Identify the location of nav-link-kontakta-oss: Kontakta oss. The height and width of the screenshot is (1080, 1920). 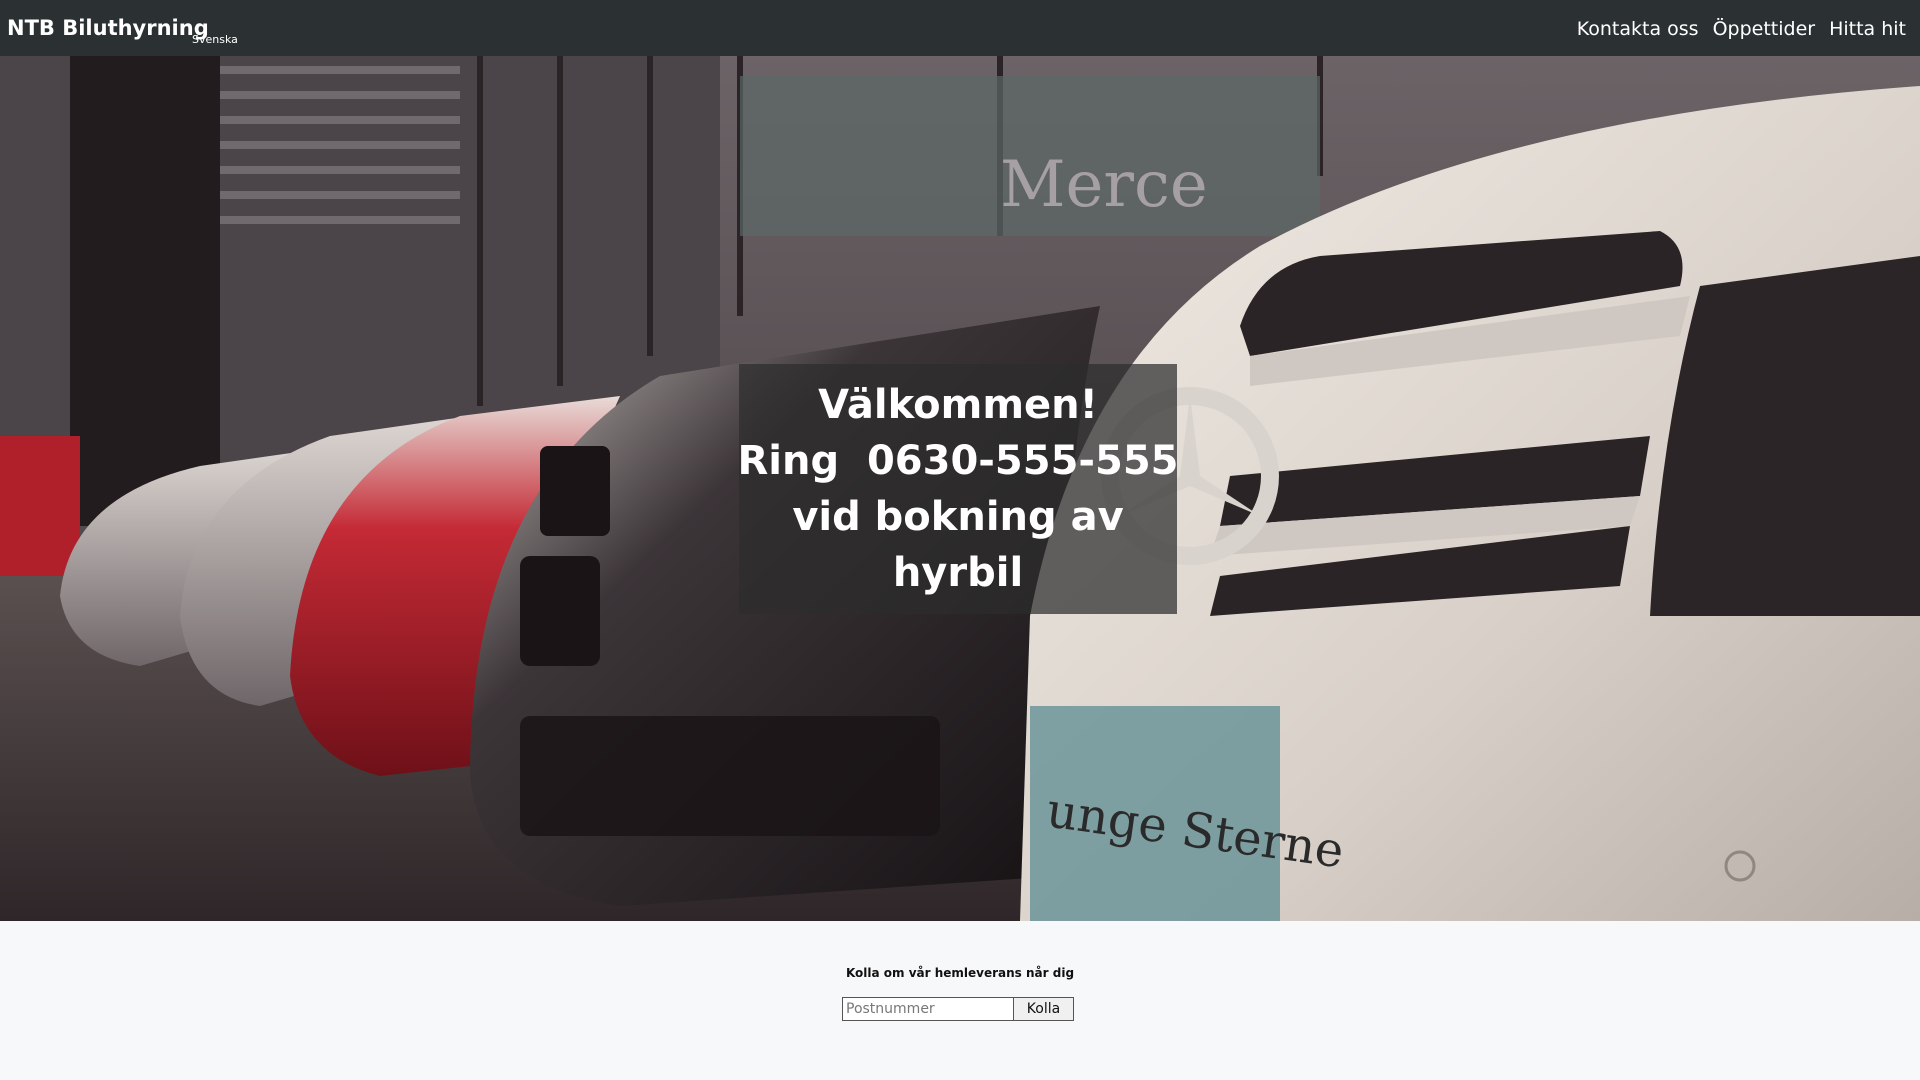
(1638, 29).